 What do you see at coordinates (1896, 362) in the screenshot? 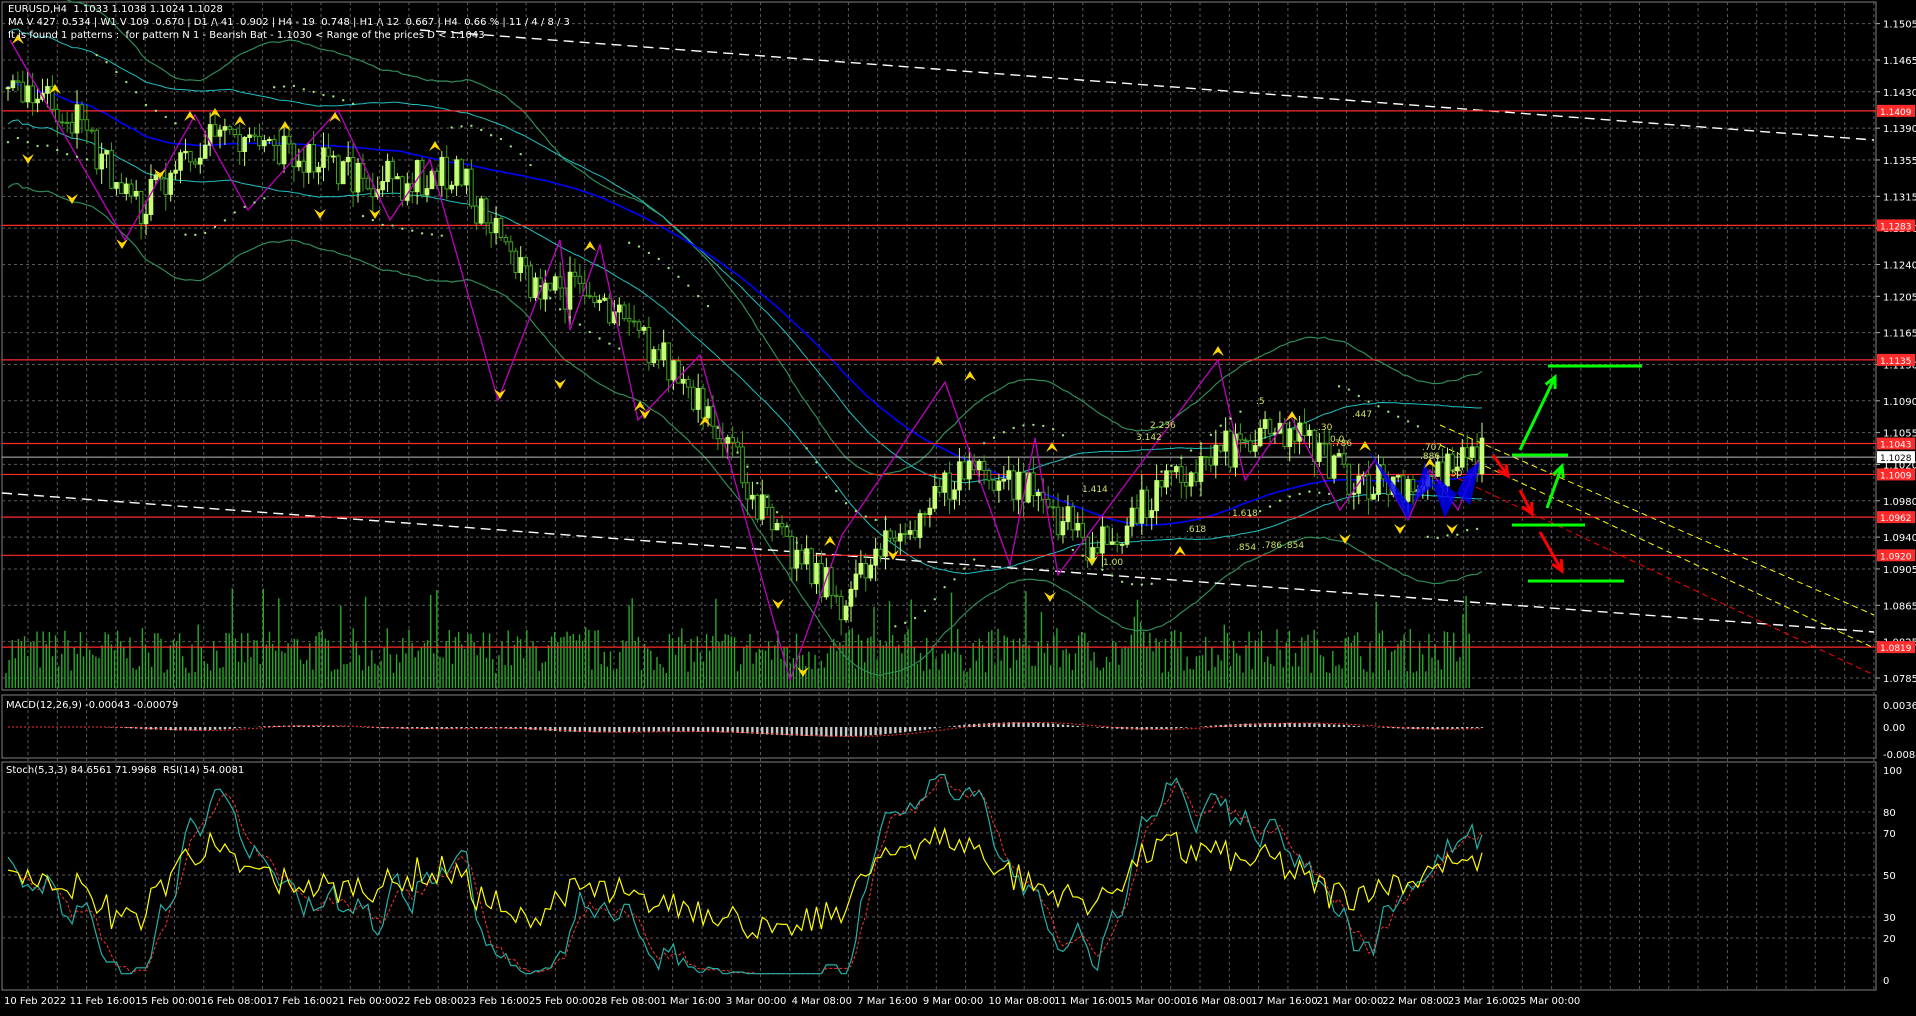
I see `level-tag-label: 1.1135` at bounding box center [1896, 362].